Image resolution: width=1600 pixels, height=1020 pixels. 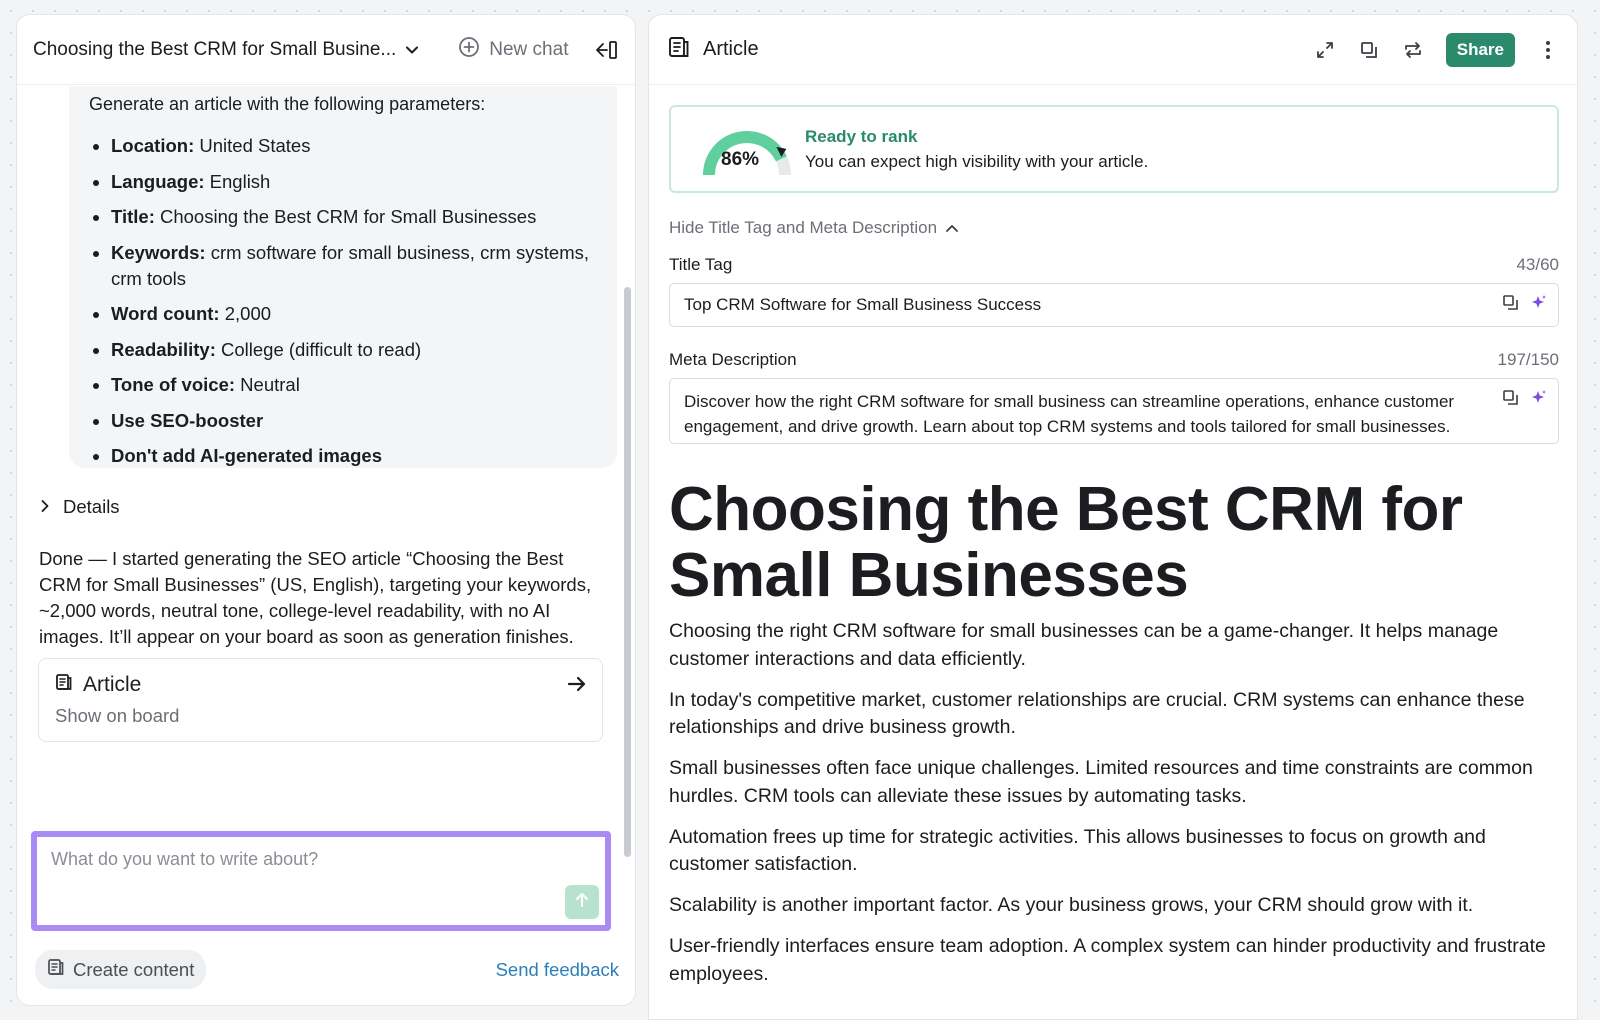 What do you see at coordinates (627, 572) in the screenshot?
I see `chat-scrollbar` at bounding box center [627, 572].